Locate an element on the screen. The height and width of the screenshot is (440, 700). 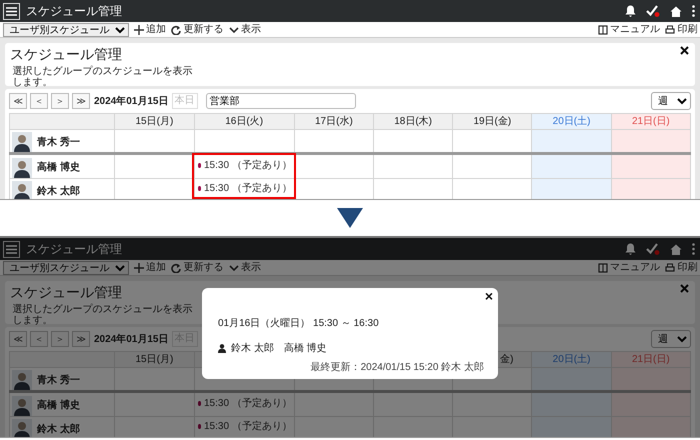
close-button is located at coordinates (684, 51).